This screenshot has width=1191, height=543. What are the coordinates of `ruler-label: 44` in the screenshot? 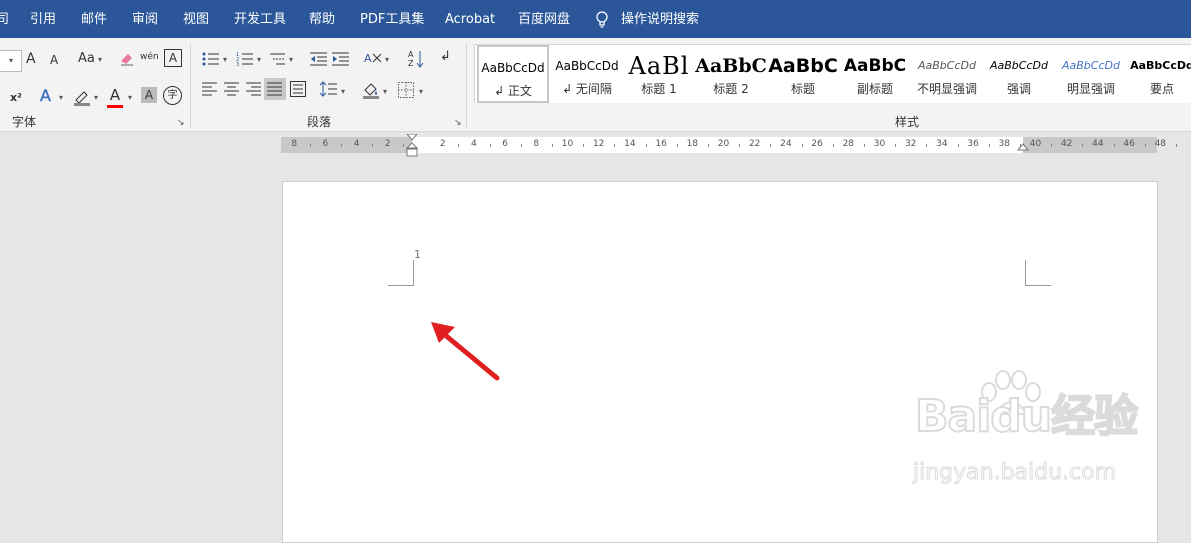 It's located at (1098, 144).